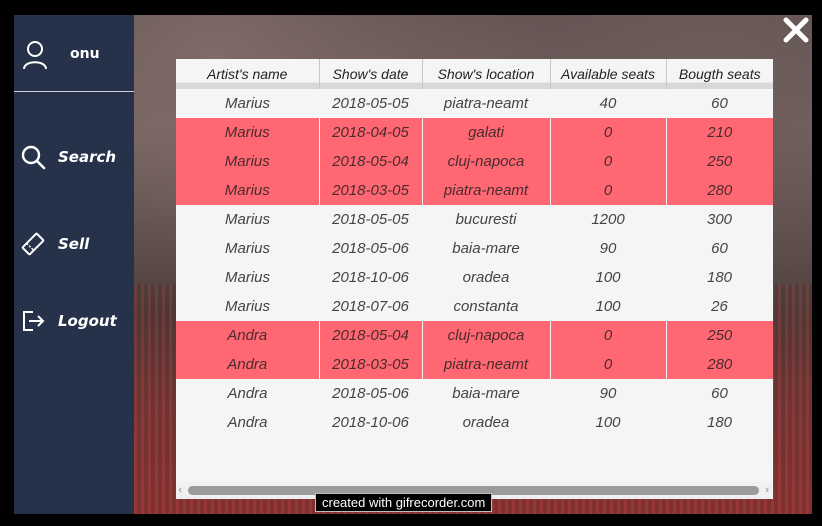 The image size is (822, 526). I want to click on table-row: Marius 2018-04-05 galati 0 210, so click(474, 132).